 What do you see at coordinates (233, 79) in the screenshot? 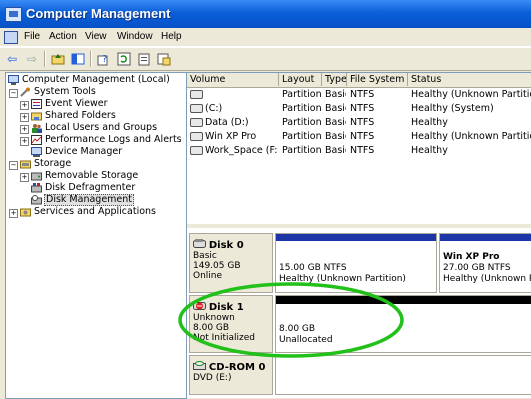
I see `column-header-volume: Volume` at bounding box center [233, 79].